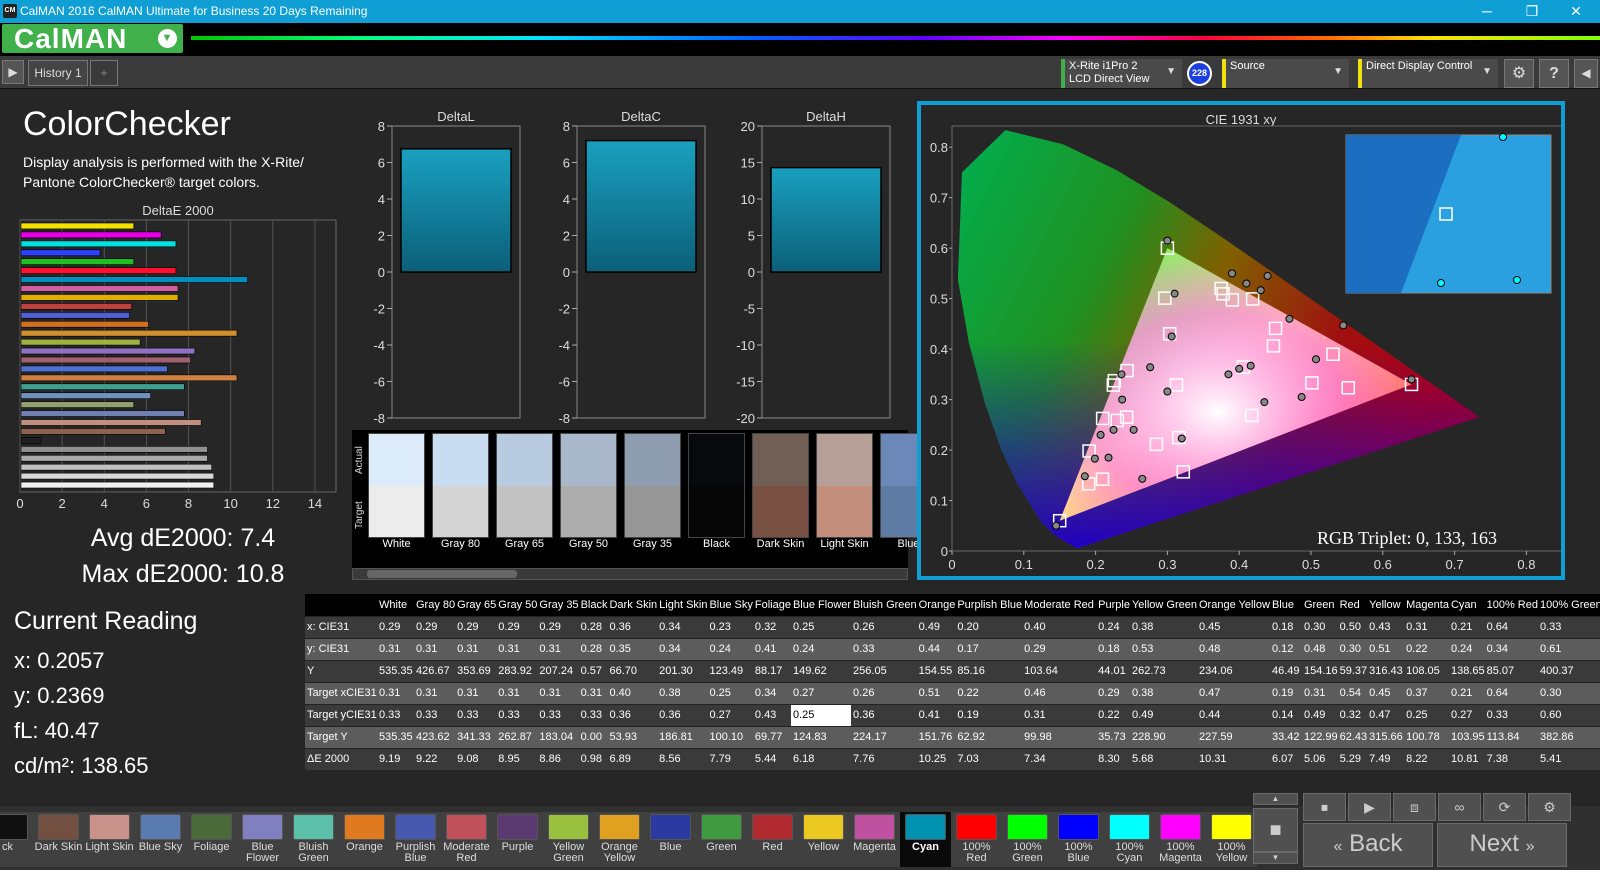  What do you see at coordinates (442, 574) in the screenshot?
I see `scrollbar-thumb` at bounding box center [442, 574].